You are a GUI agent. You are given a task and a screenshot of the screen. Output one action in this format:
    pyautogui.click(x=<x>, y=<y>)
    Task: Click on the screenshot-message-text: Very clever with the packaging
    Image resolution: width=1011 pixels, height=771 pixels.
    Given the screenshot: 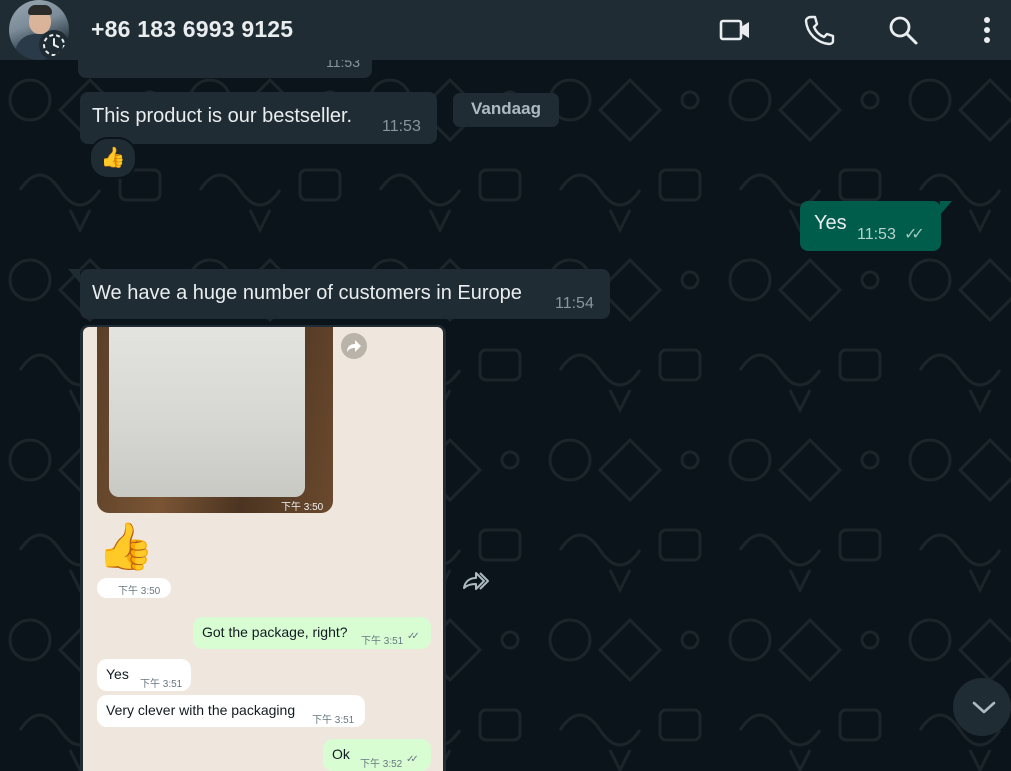 What is the action you would take?
    pyautogui.click(x=201, y=710)
    